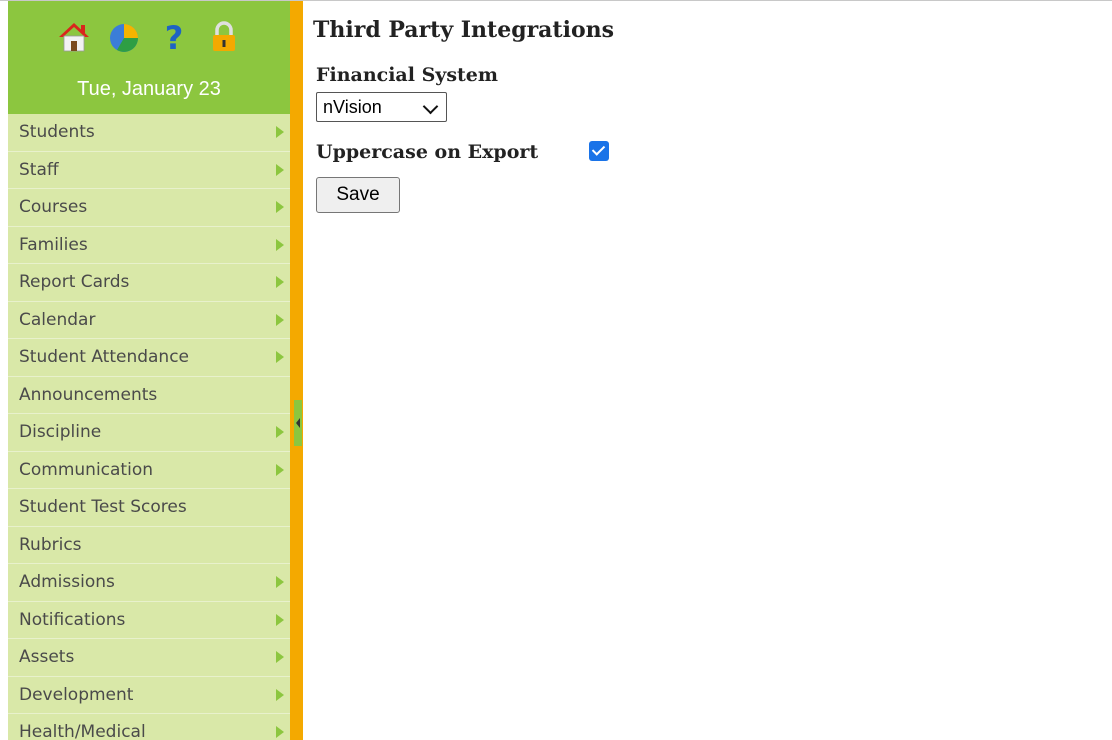 This screenshot has height=740, width=1112. Describe the element at coordinates (74, 37) in the screenshot. I see `home-icon` at that location.